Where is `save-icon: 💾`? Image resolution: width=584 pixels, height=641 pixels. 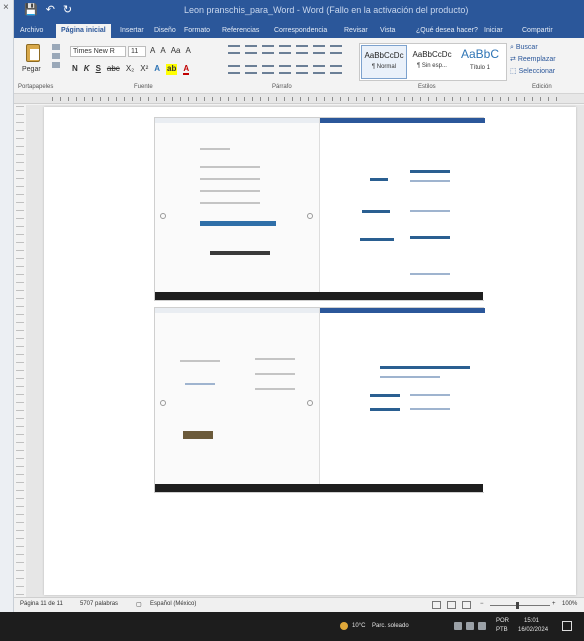 save-icon: 💾 is located at coordinates (31, 9).